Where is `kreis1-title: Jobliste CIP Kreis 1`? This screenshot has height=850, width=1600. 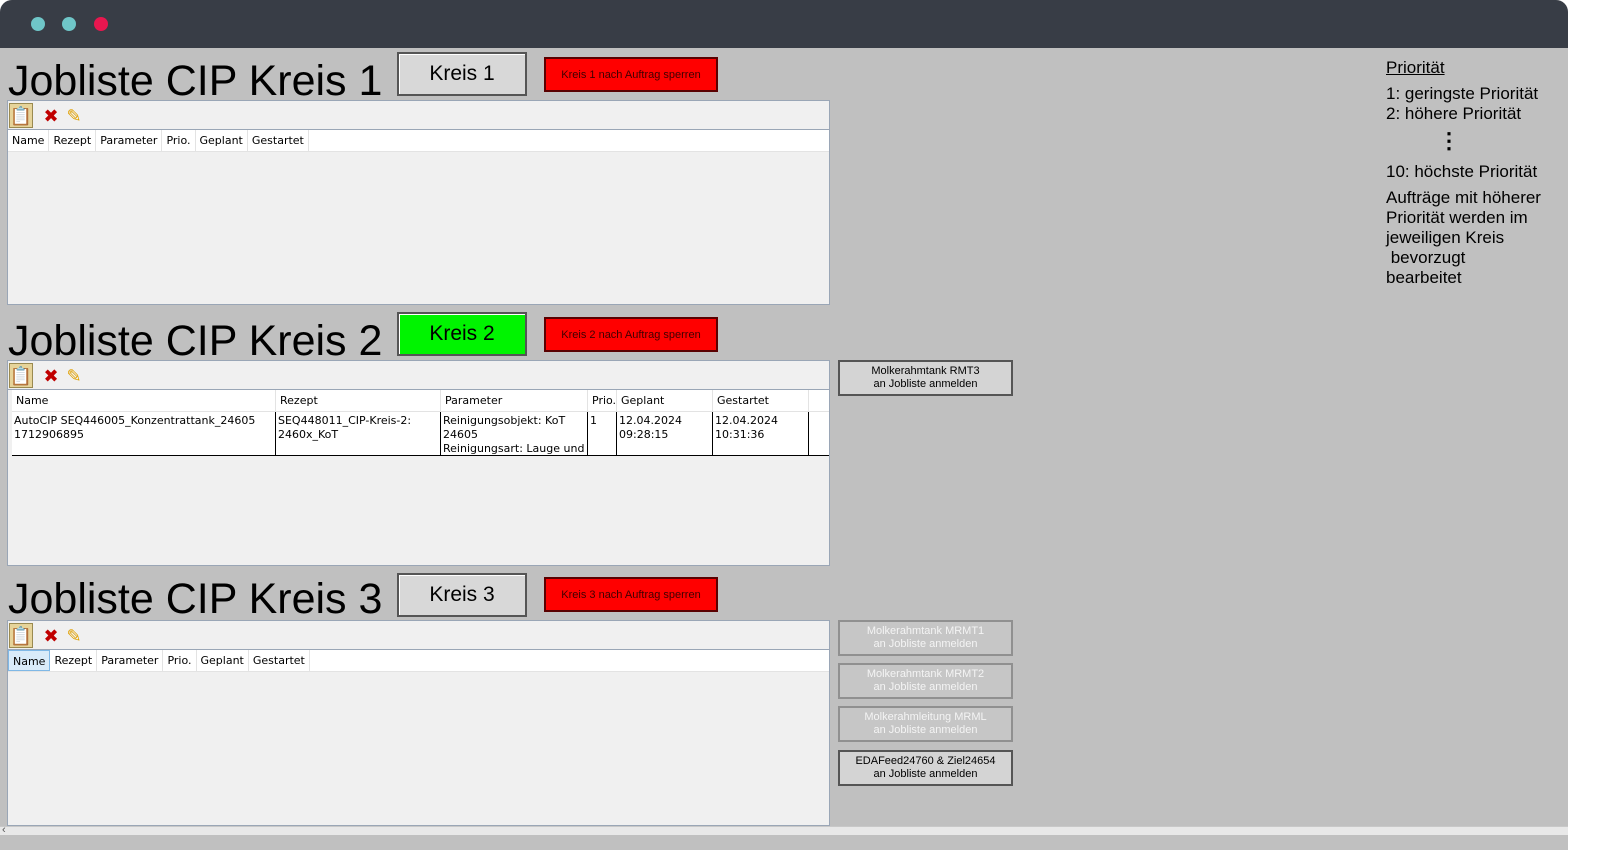
kreis1-title: Jobliste CIP Kreis 1 is located at coordinates (195, 81).